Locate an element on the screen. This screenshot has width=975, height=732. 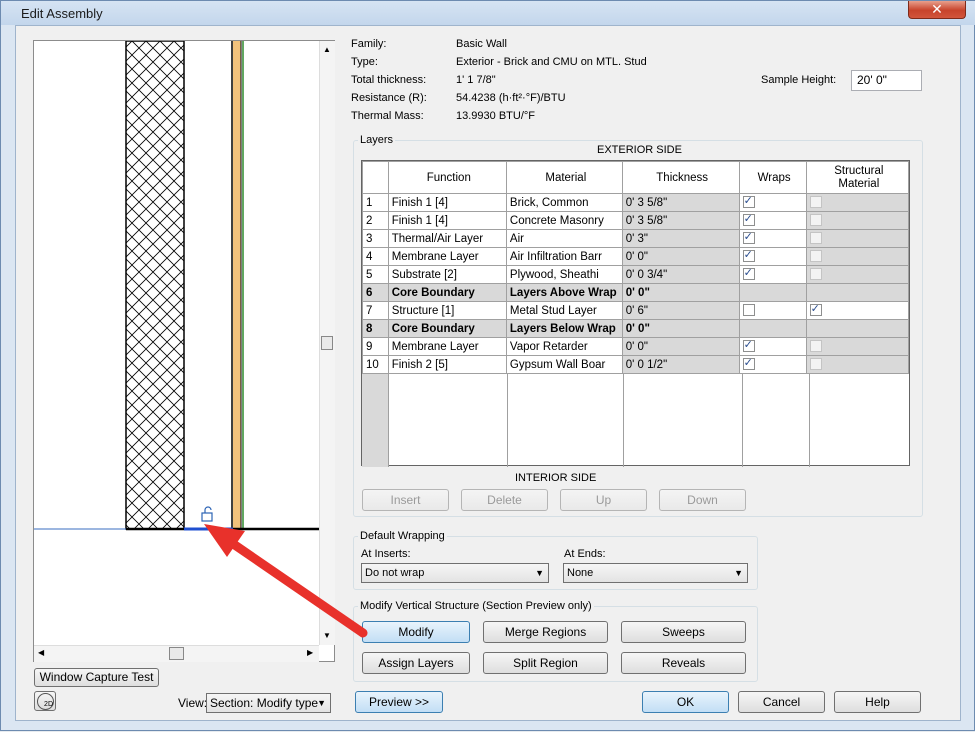
at-inserts-select: Do not wrap ▼ is located at coordinates (455, 573).